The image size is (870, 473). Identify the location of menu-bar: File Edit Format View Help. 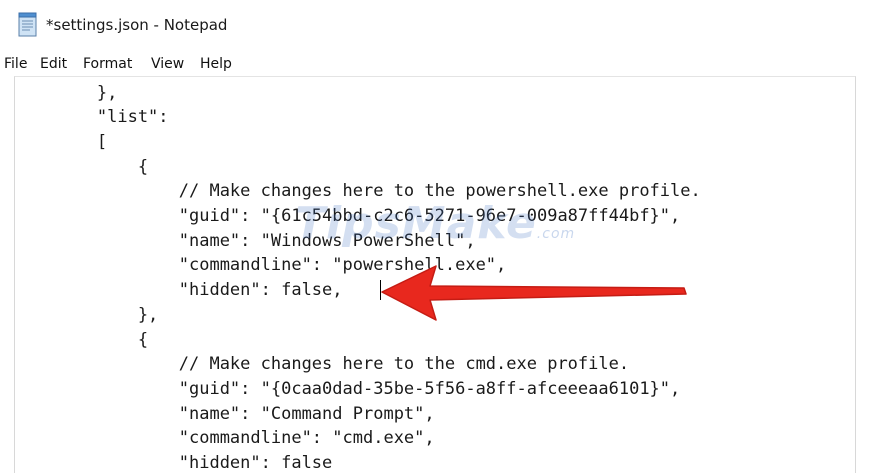
(435, 65).